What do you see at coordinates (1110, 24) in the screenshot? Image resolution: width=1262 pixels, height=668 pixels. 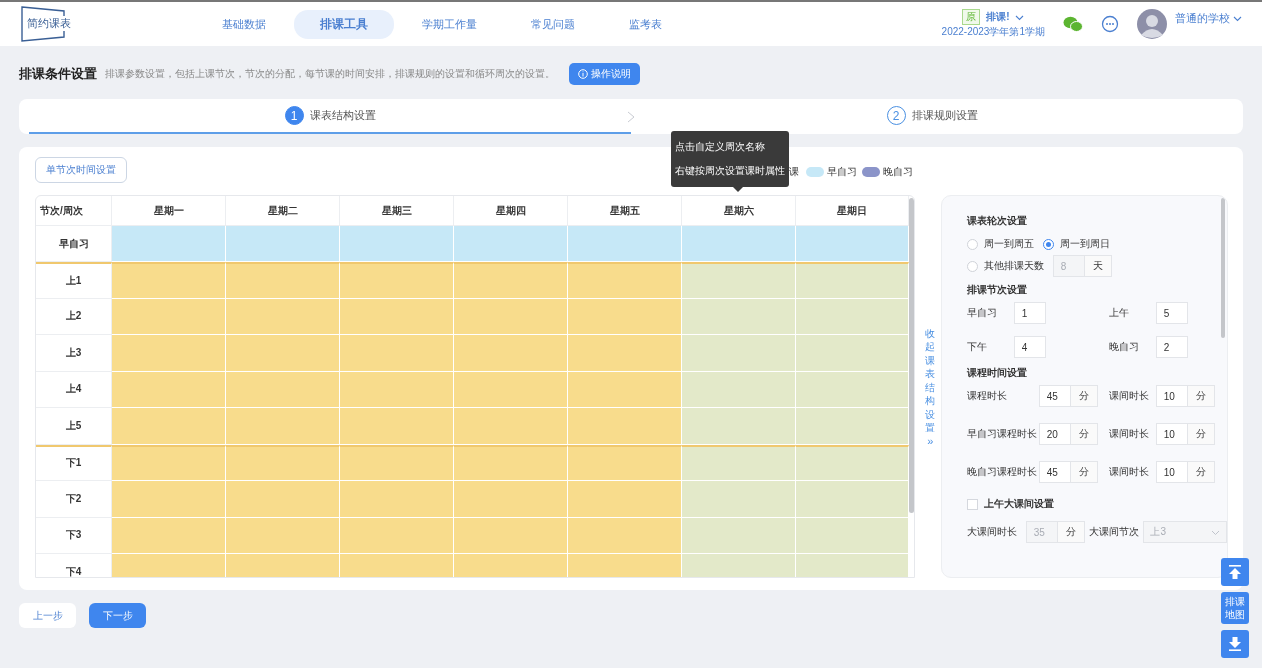 I see `chat-icon` at bounding box center [1110, 24].